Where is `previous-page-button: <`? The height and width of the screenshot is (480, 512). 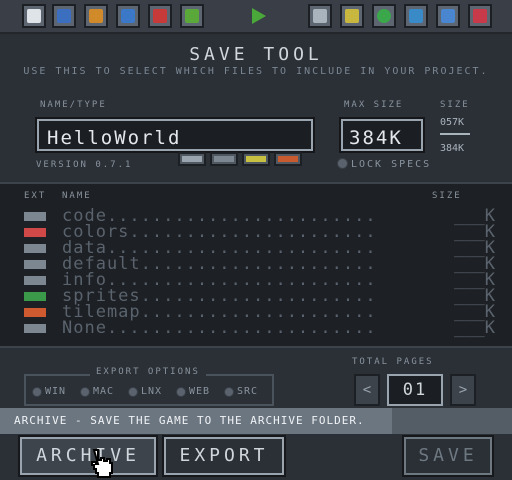 previous-page-button: < is located at coordinates (367, 390).